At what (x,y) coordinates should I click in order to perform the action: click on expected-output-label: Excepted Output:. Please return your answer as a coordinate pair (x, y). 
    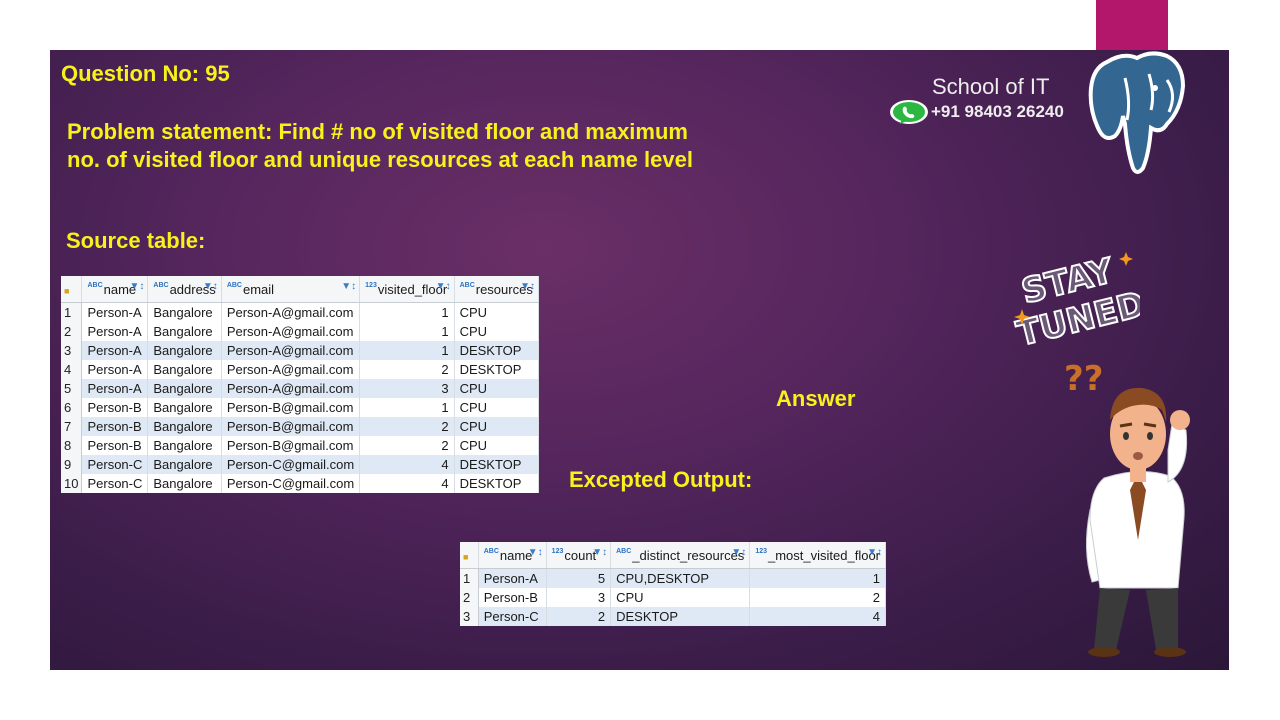
    Looking at the image, I should click on (661, 479).